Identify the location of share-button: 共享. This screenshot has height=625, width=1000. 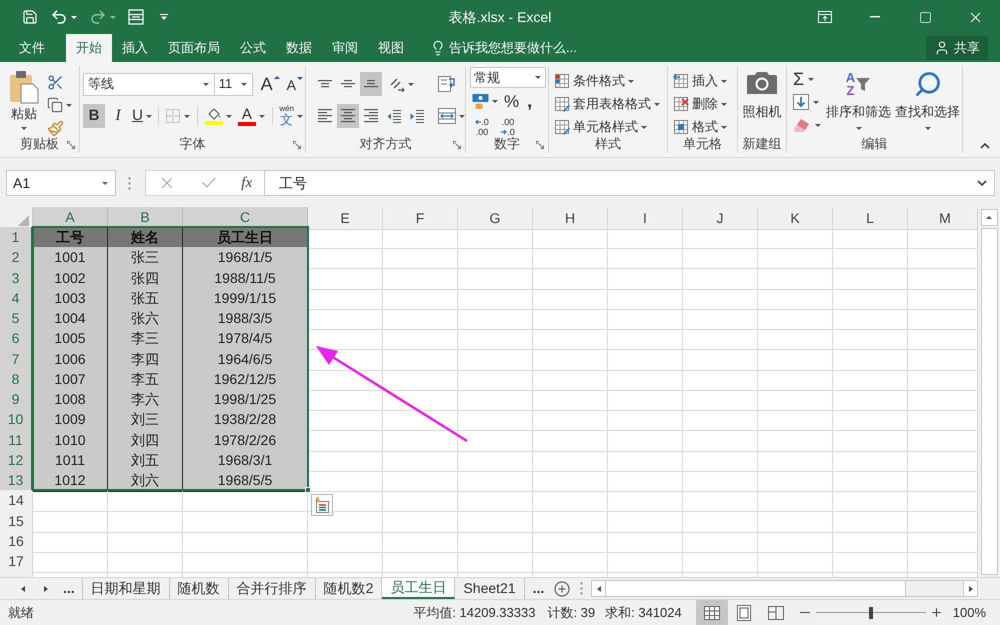
(957, 48).